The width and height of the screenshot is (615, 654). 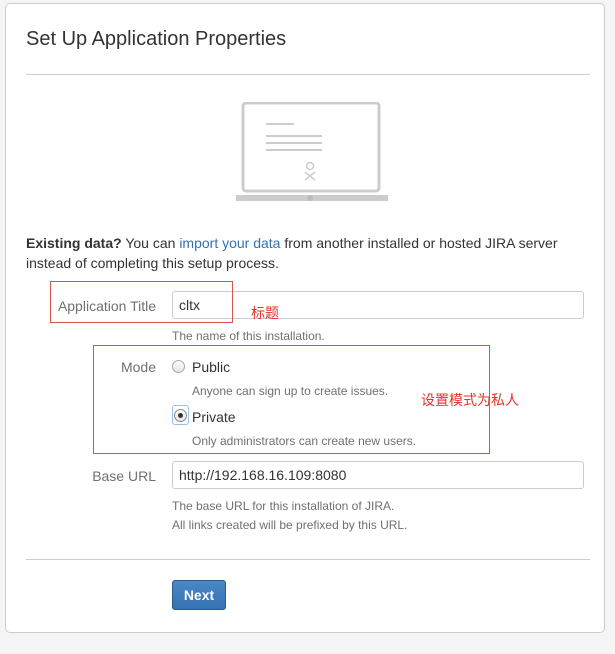 What do you see at coordinates (248, 336) in the screenshot?
I see `app-title-hint: The name of this installation.` at bounding box center [248, 336].